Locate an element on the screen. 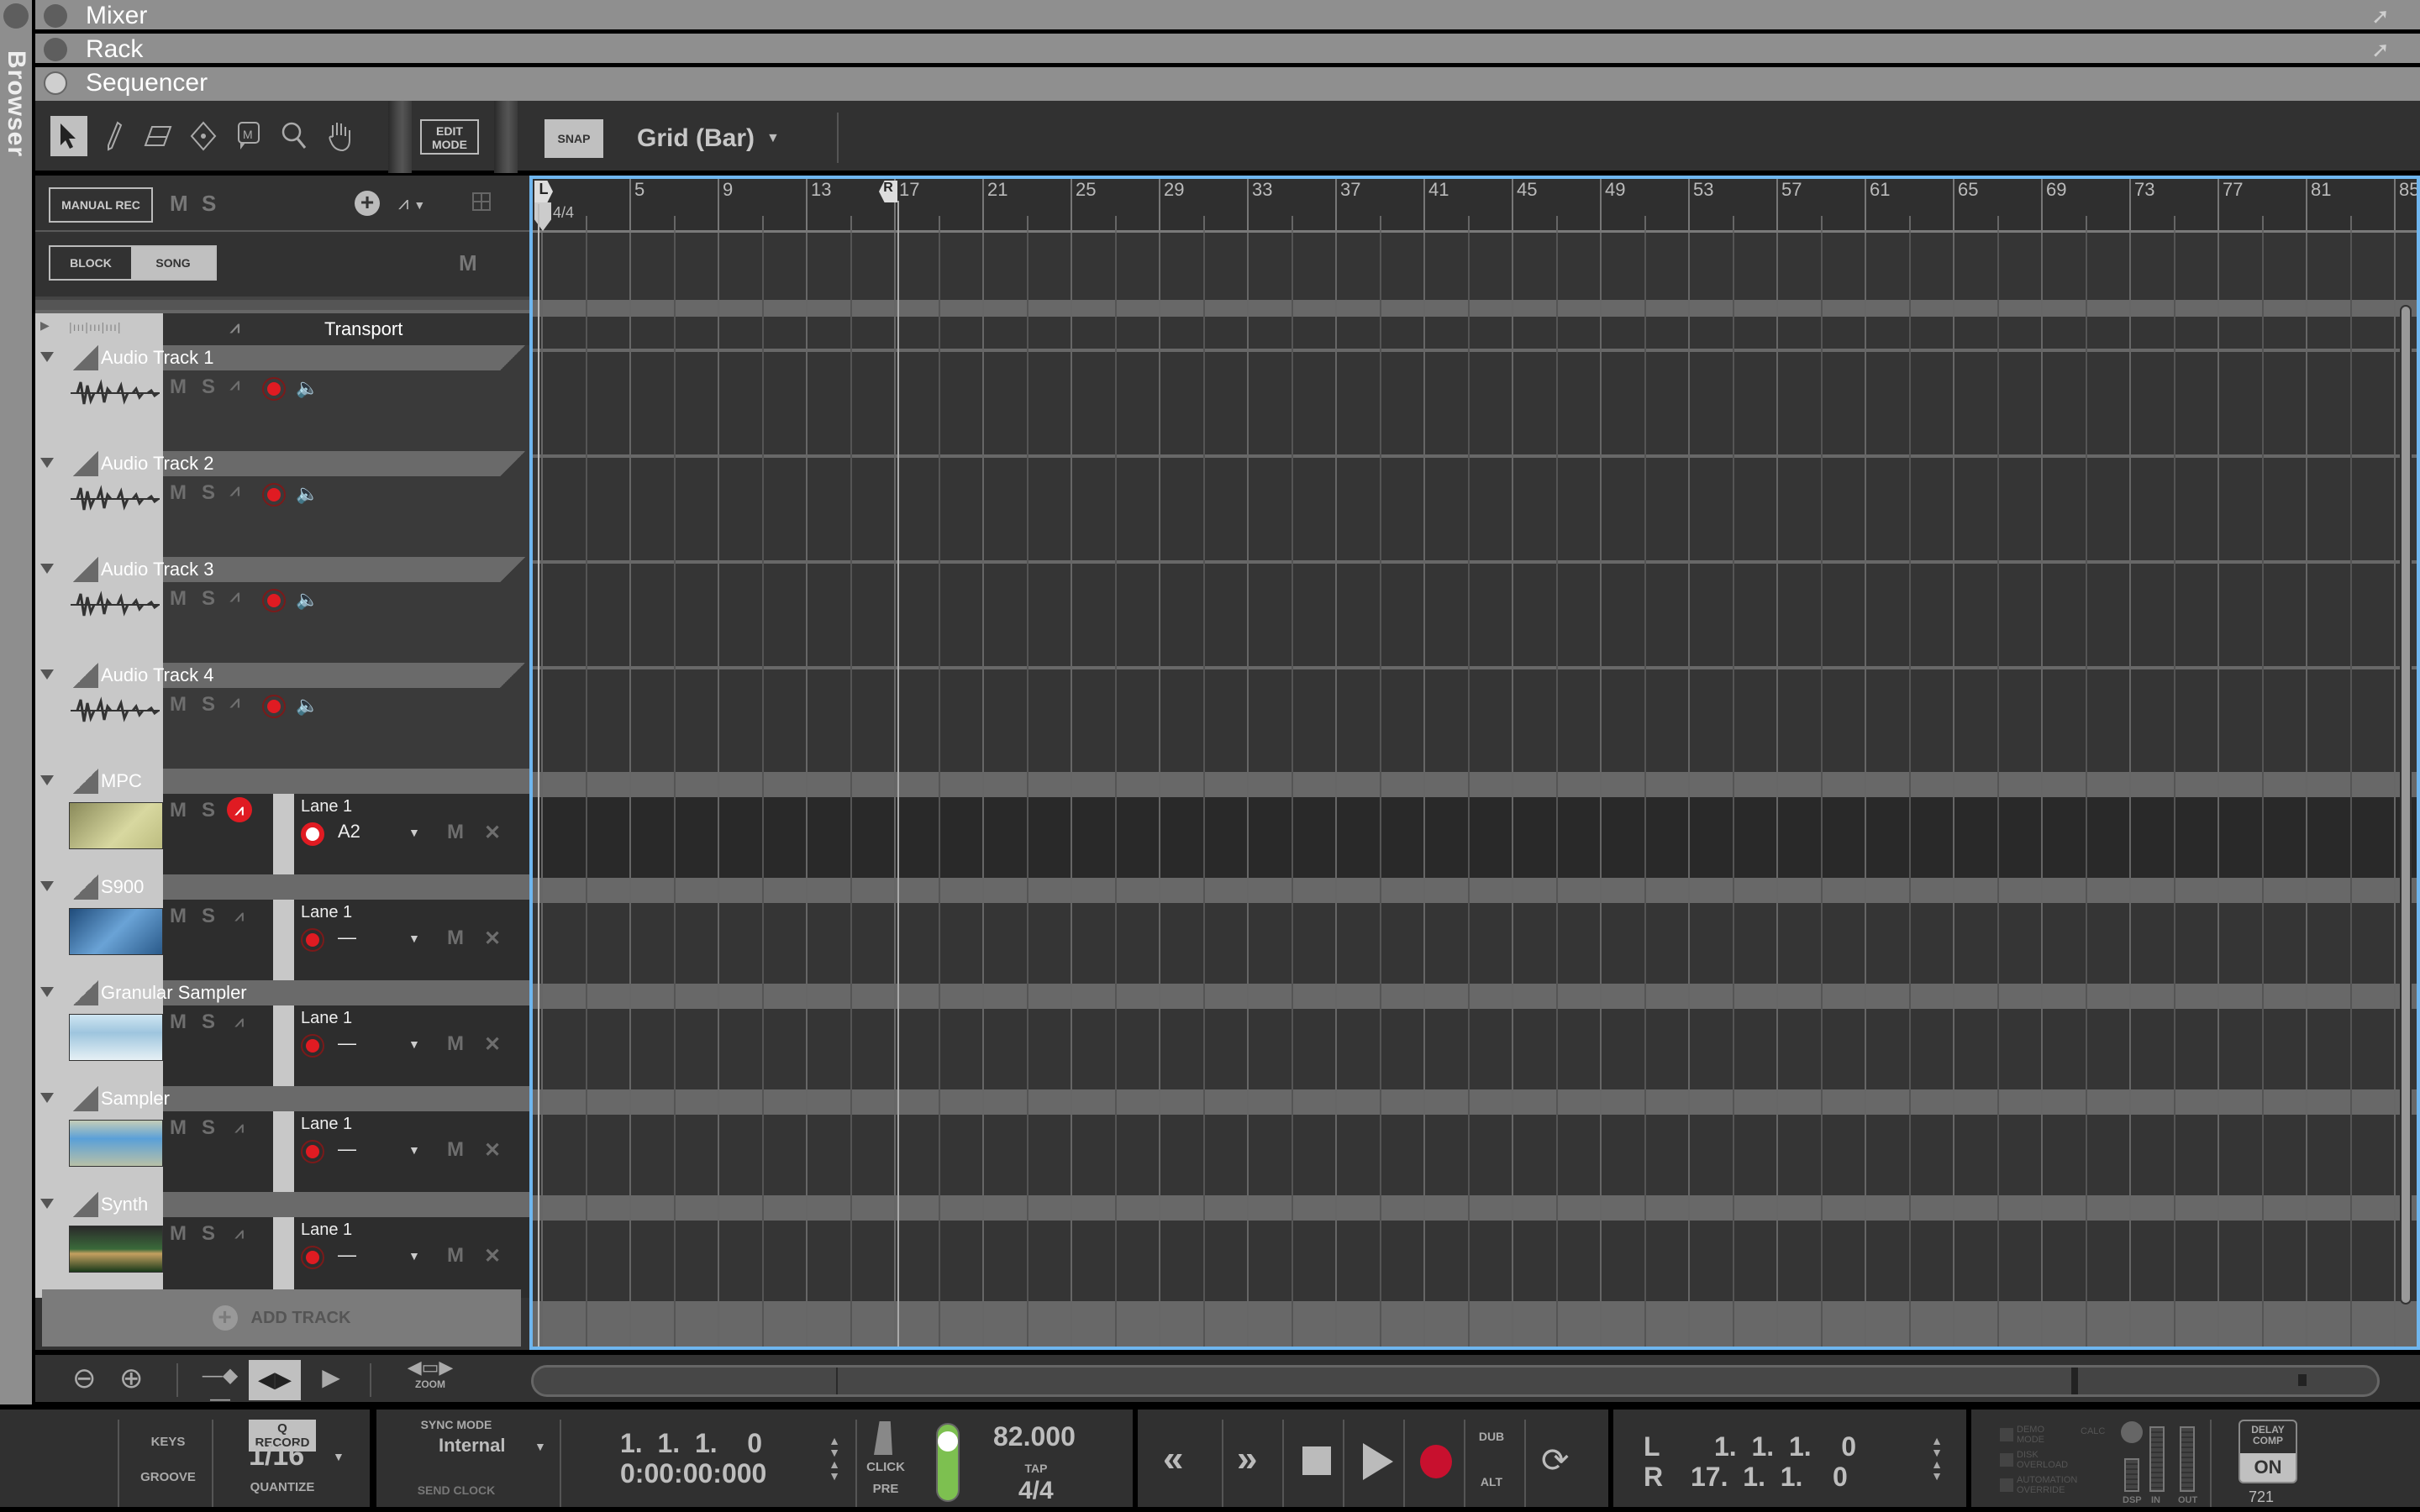 The height and width of the screenshot is (1512, 2420). send-clock-button: SEND CLOCK is located at coordinates (456, 1490).